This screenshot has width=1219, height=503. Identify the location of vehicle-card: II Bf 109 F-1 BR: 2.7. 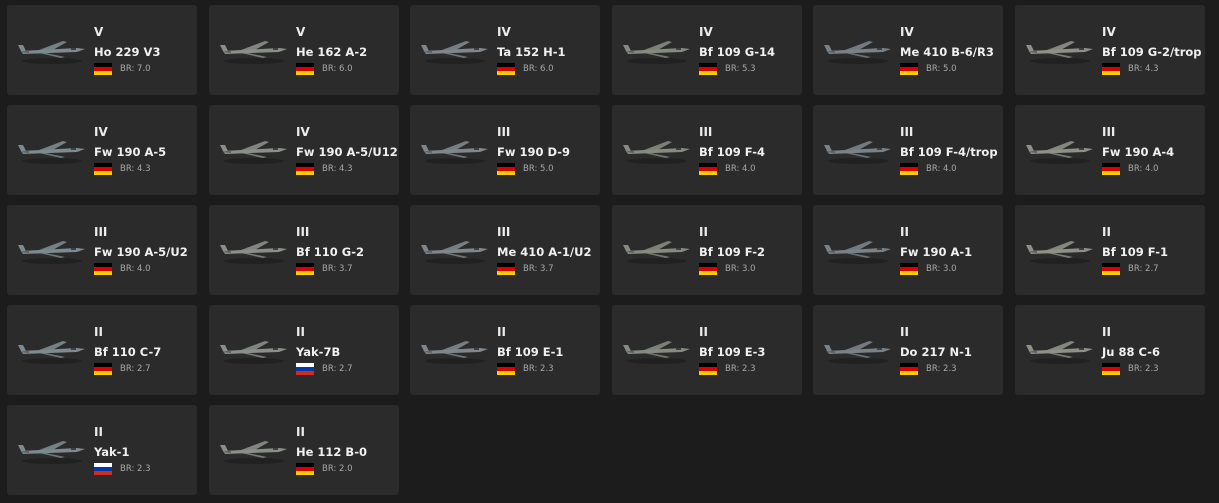
(1110, 250).